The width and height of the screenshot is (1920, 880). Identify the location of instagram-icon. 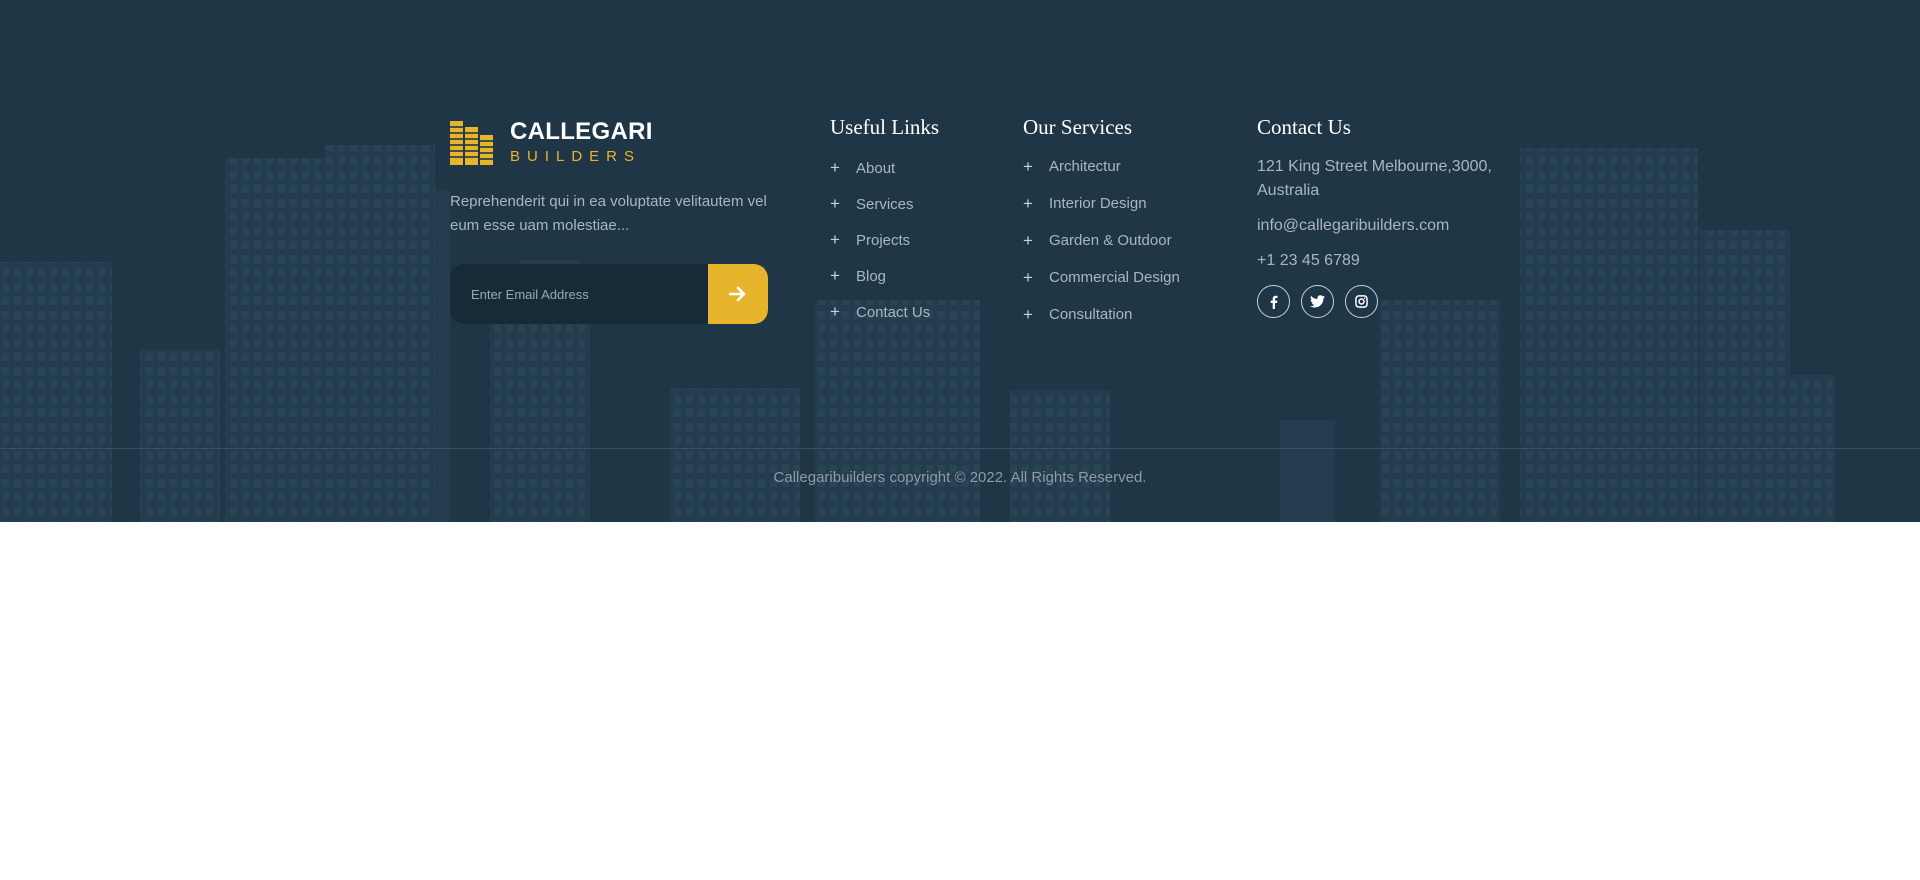
(1361, 301).